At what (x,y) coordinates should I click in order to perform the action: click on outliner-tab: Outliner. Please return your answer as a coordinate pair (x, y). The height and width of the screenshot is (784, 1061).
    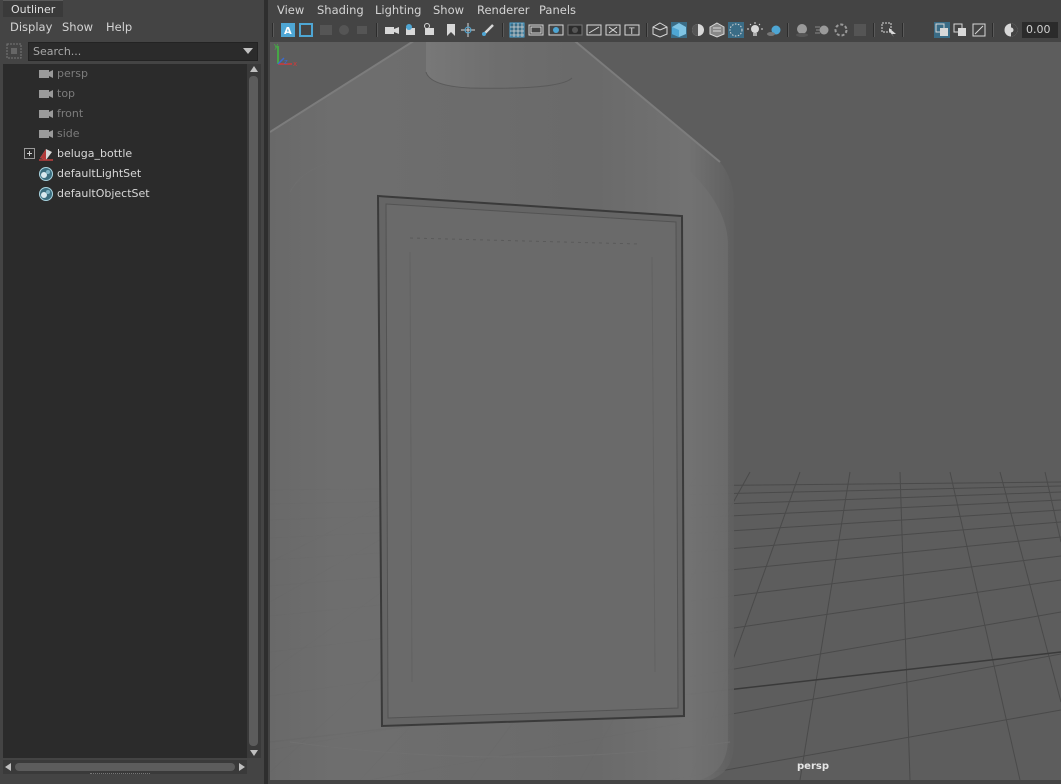
    Looking at the image, I should click on (33, 8).